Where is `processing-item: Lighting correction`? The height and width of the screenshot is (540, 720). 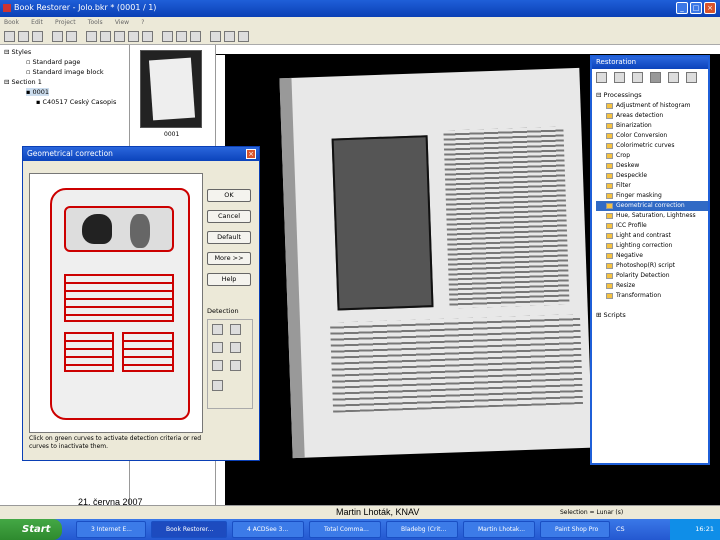 processing-item: Lighting correction is located at coordinates (652, 246).